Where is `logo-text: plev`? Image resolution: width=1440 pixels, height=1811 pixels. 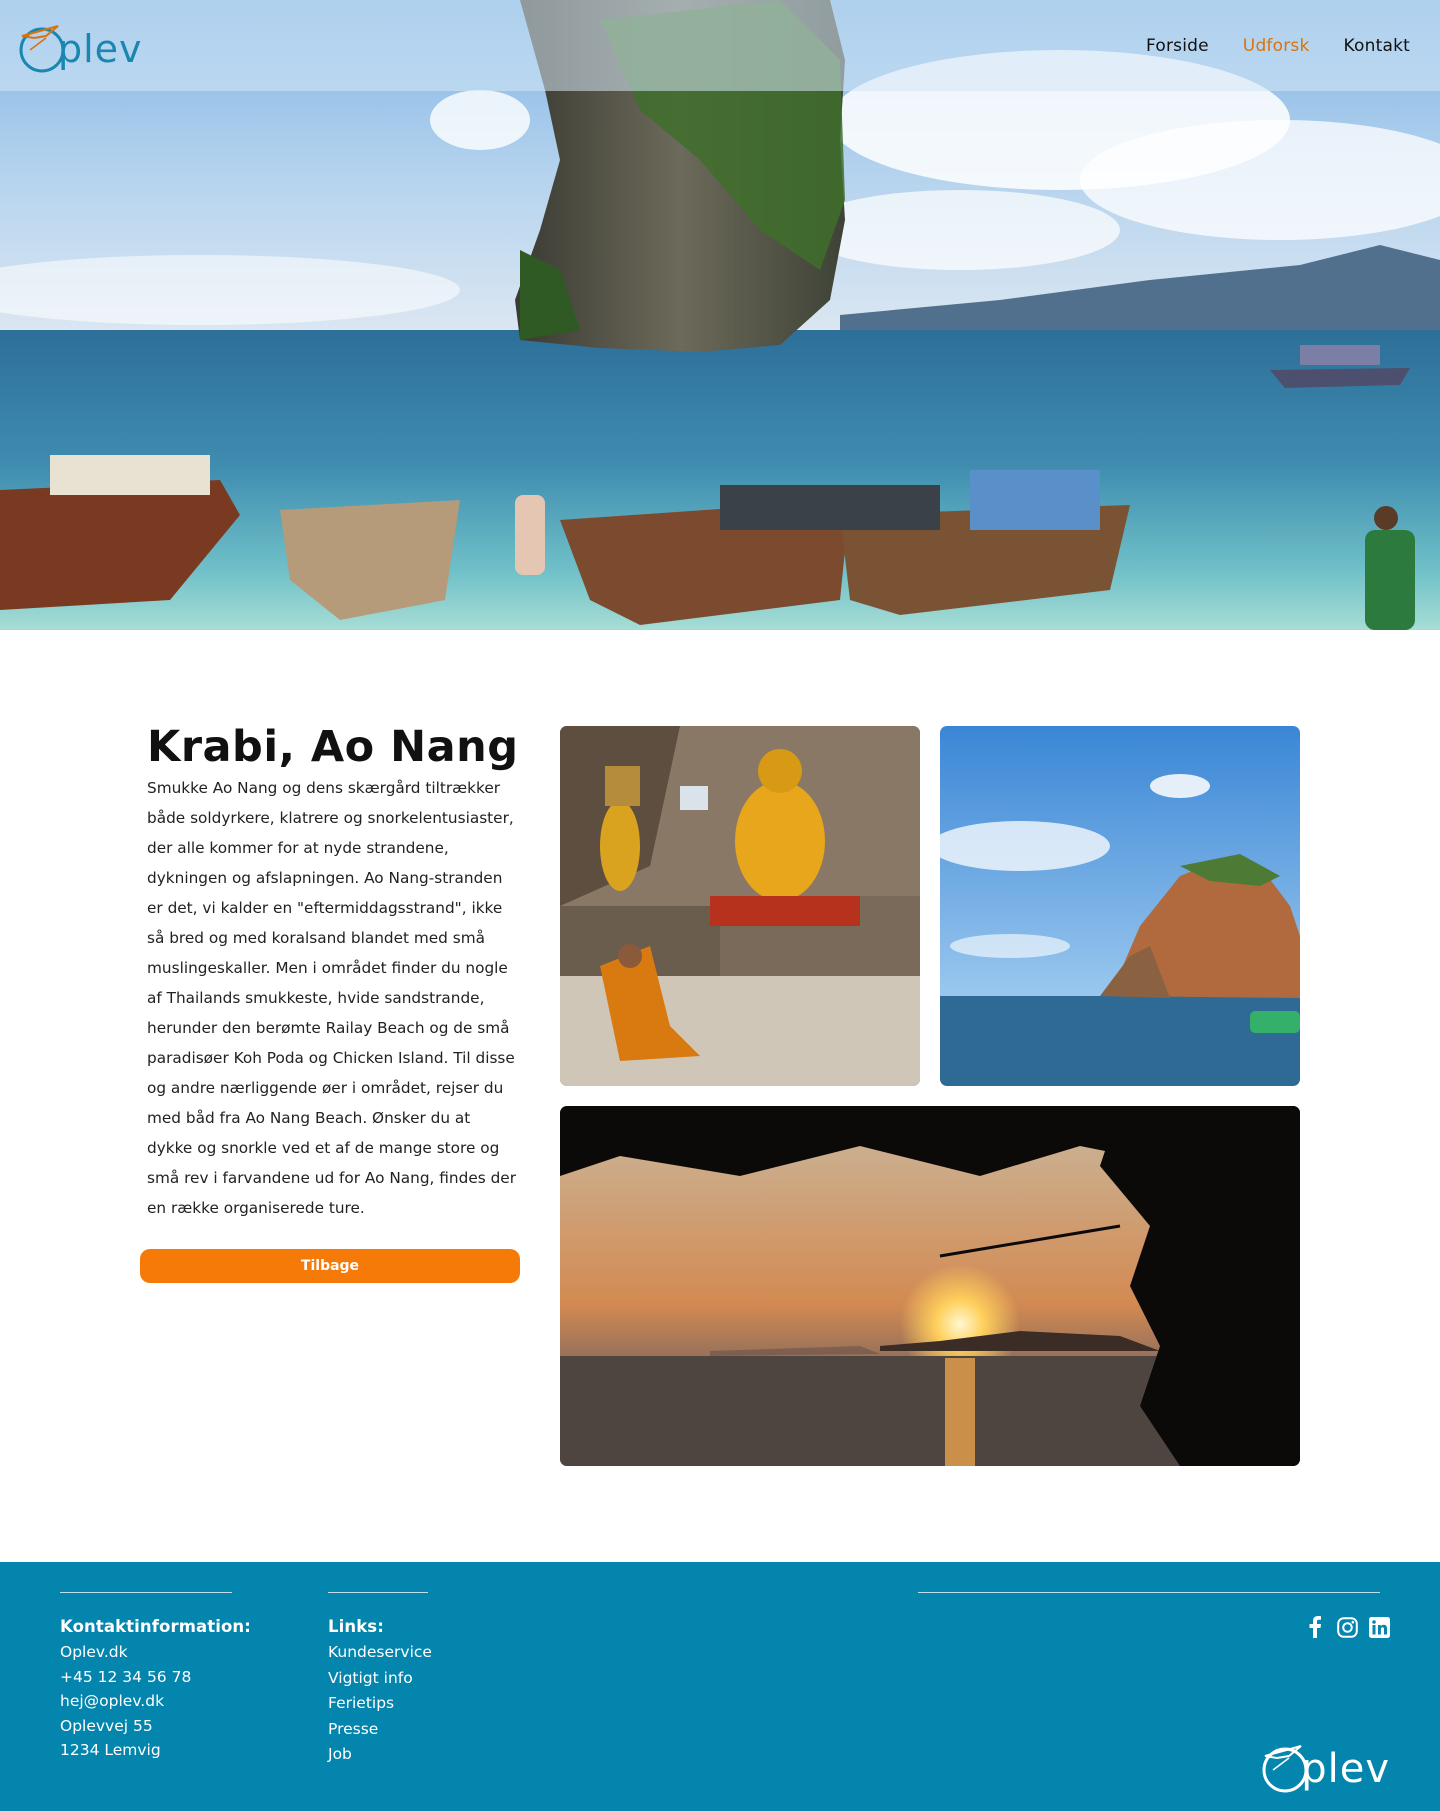 logo-text: plev is located at coordinates (100, 49).